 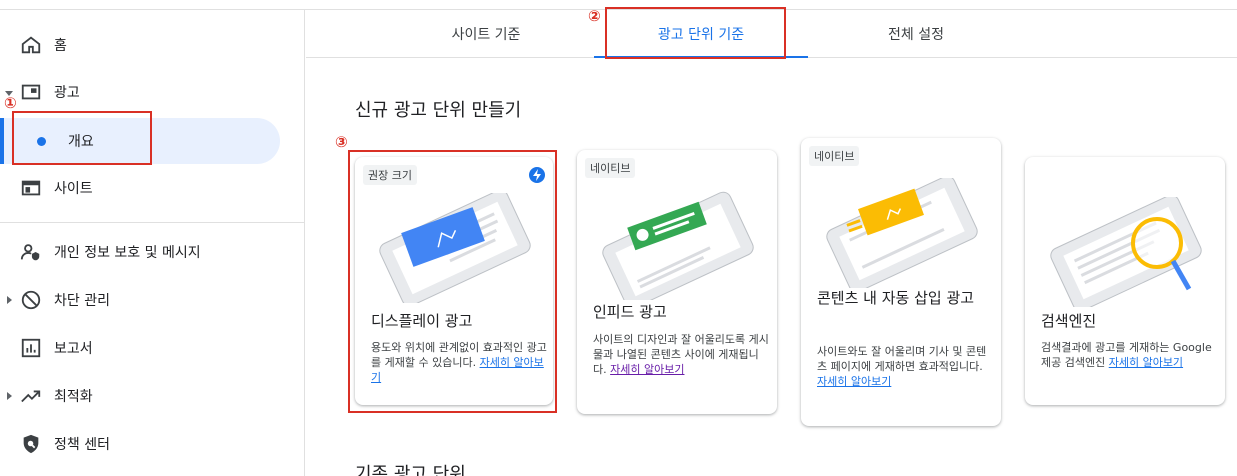 I want to click on sidebar-item-label: 최적화, so click(x=73, y=397).